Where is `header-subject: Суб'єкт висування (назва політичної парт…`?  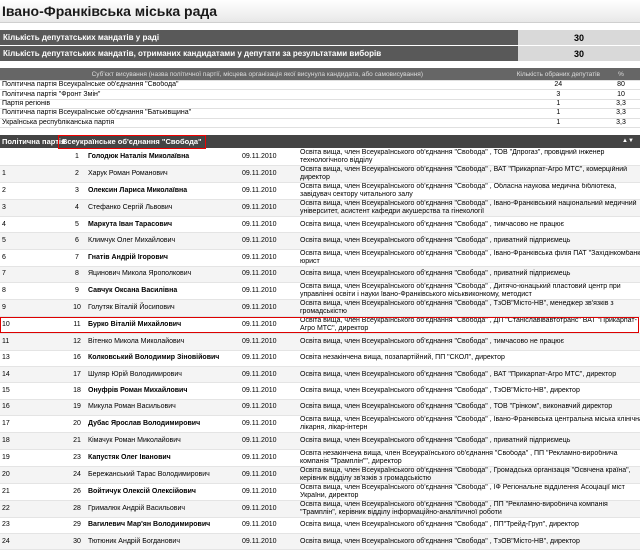
header-subject: Суб'єкт висування (назва політичної парт… is located at coordinates (257, 74).